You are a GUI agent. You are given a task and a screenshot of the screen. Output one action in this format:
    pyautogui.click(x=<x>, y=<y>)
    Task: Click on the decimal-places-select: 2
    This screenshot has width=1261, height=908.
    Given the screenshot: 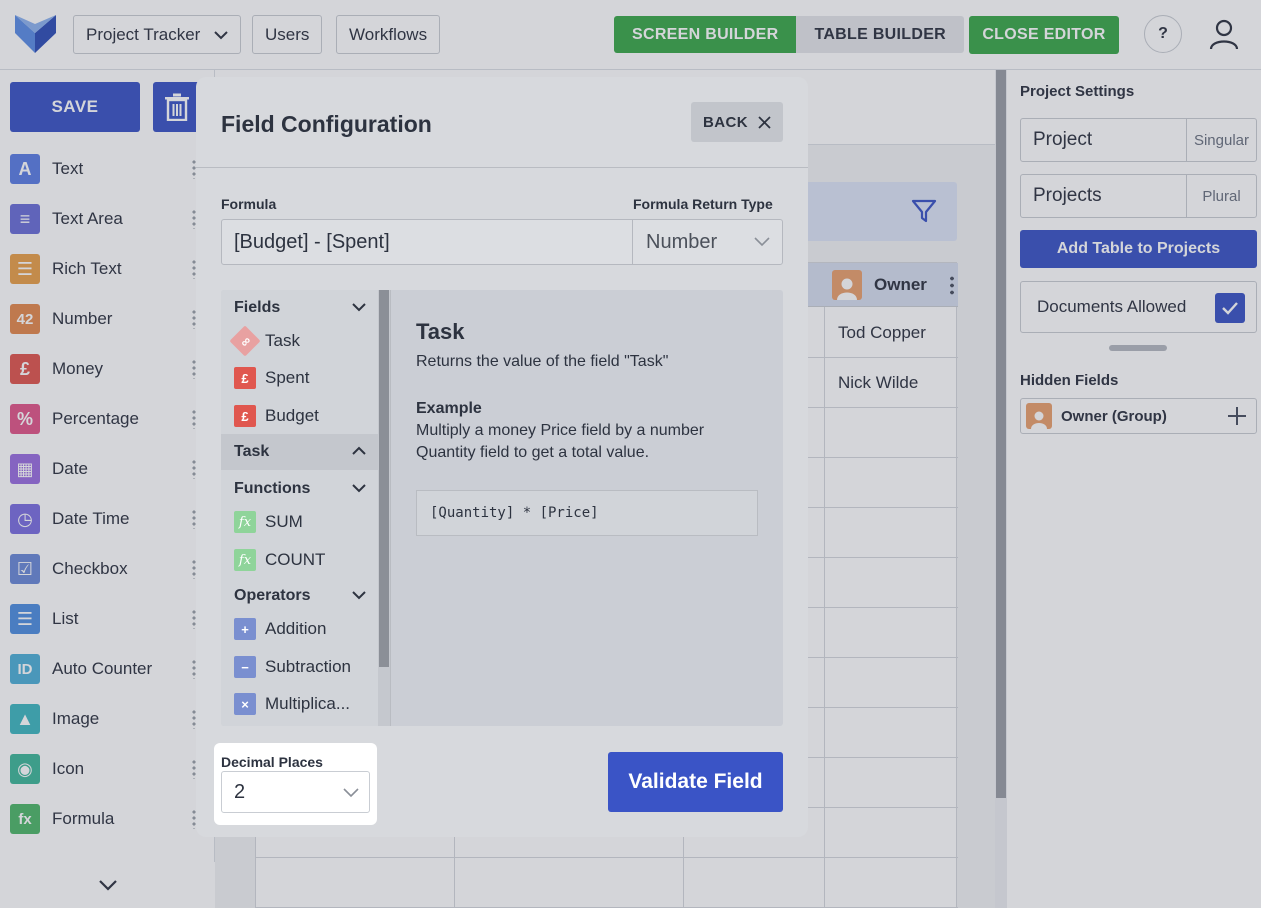 What is the action you would take?
    pyautogui.click(x=295, y=792)
    